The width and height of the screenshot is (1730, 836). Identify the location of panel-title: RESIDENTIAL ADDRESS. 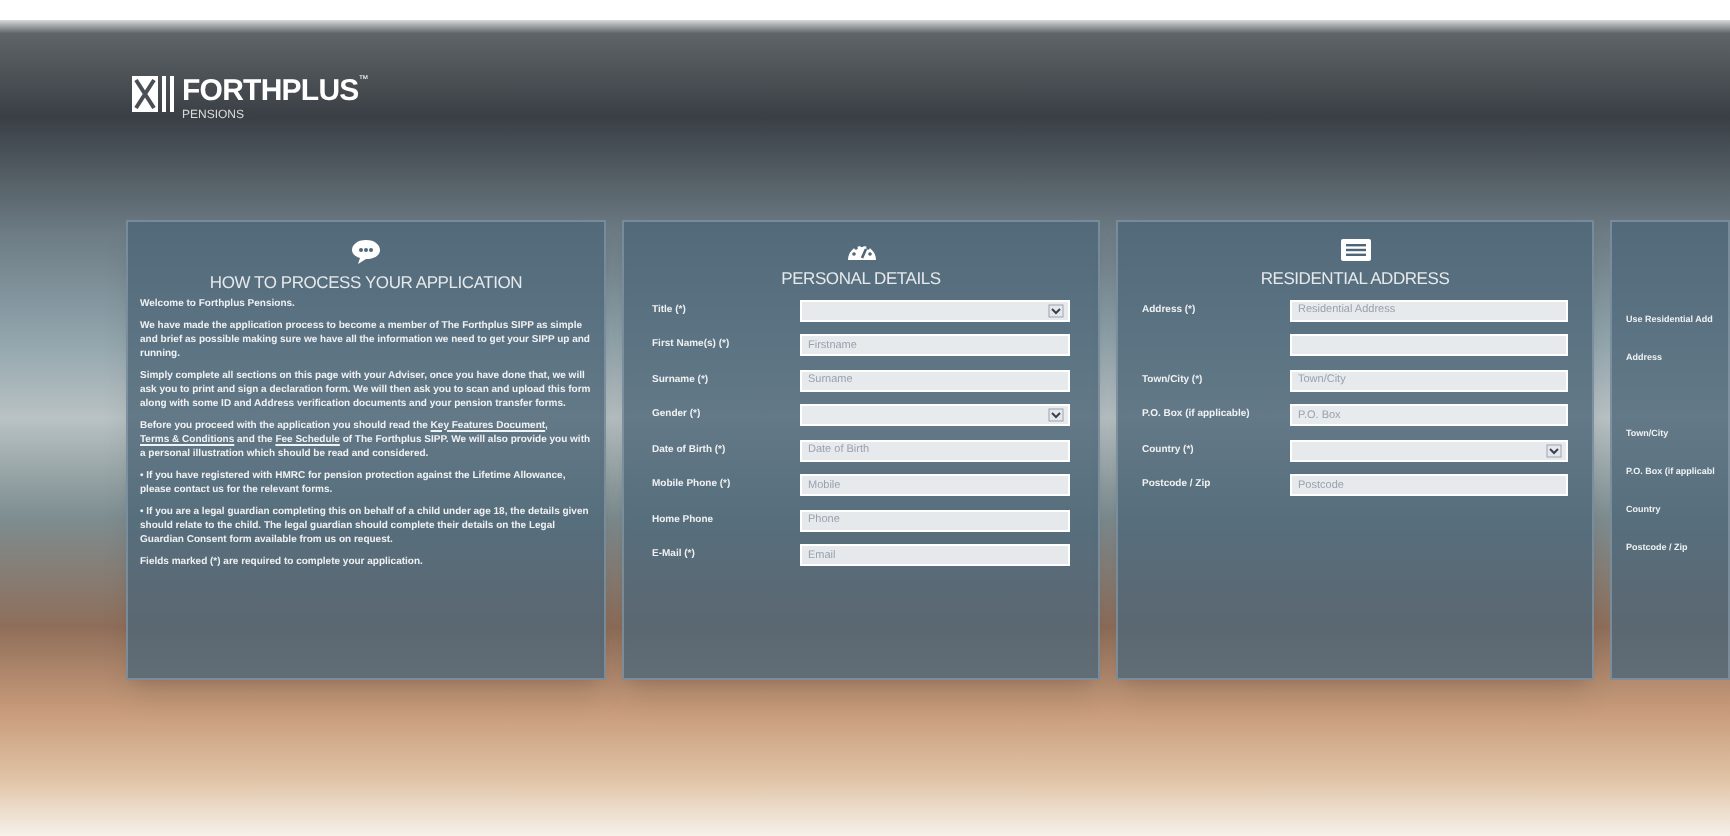
(1355, 278).